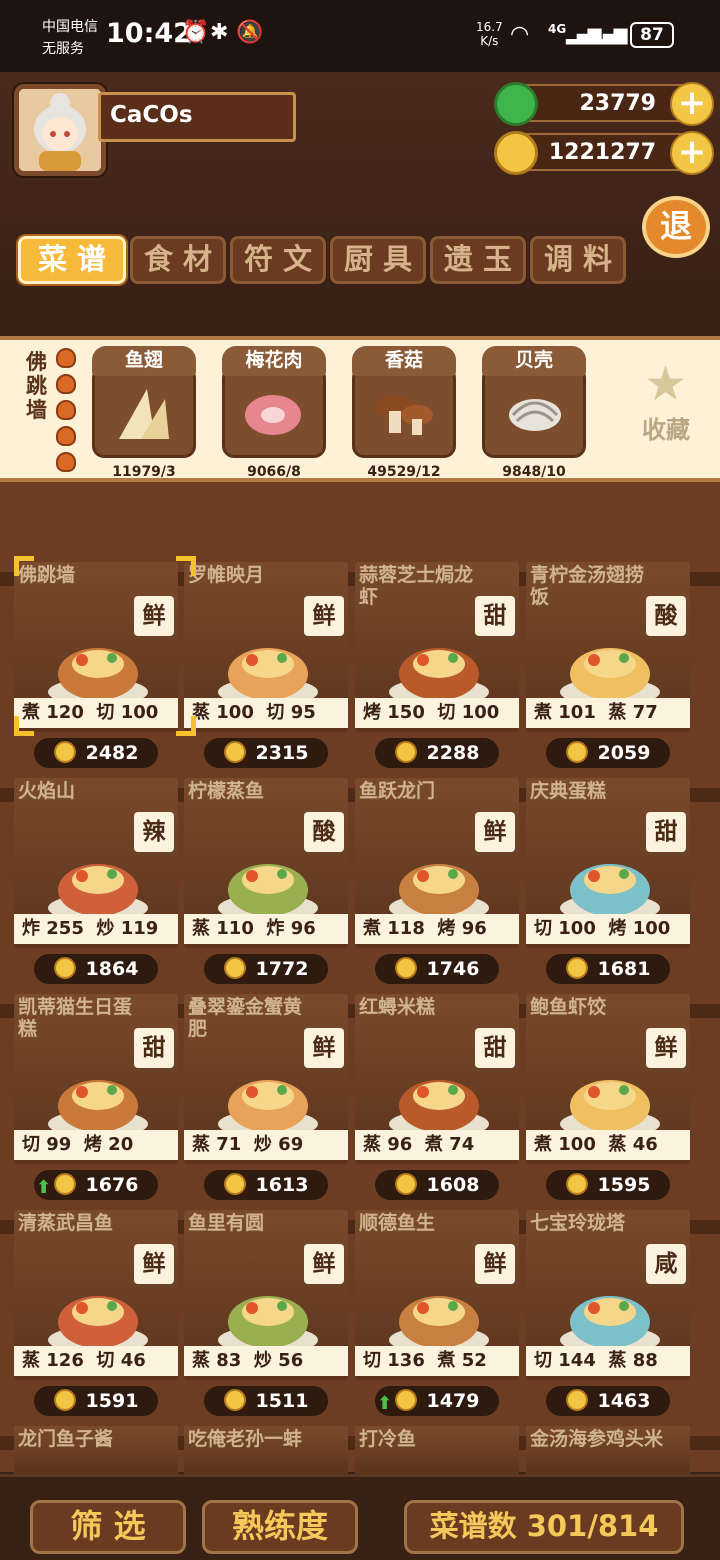 This screenshot has width=720, height=1560. What do you see at coordinates (437, 1098) in the screenshot?
I see `recipe-card: 红蟳米糕甜蒸 96 煮 74 1608` at bounding box center [437, 1098].